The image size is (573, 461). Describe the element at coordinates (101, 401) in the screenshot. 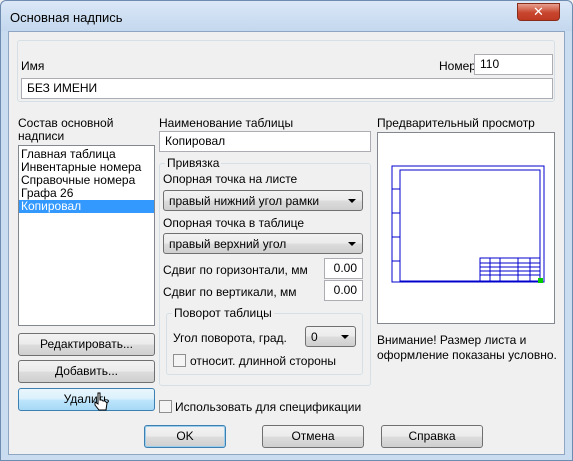

I see `hand-cursor-icon` at that location.